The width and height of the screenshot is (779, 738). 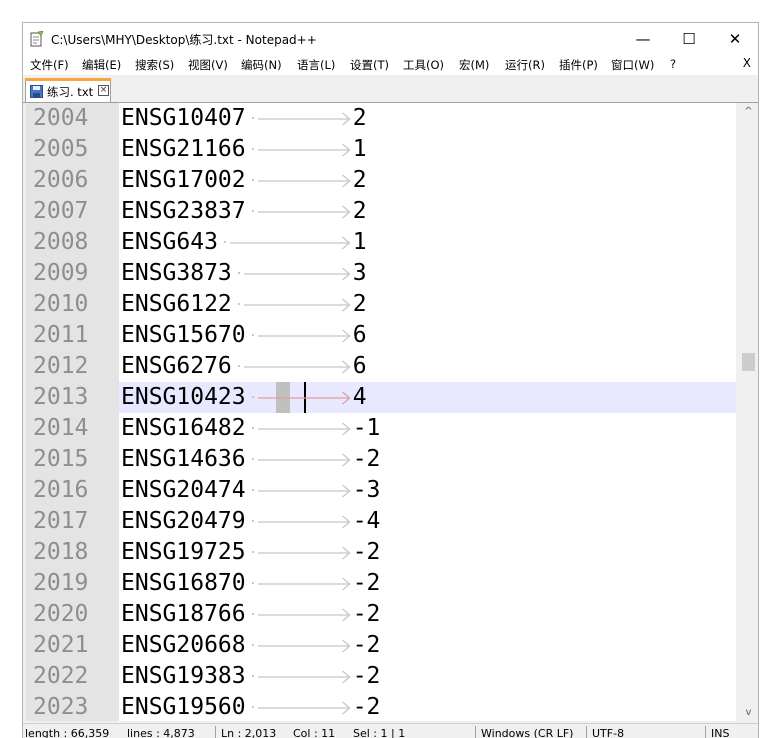 I want to click on close-window-button: ✕, so click(x=735, y=38).